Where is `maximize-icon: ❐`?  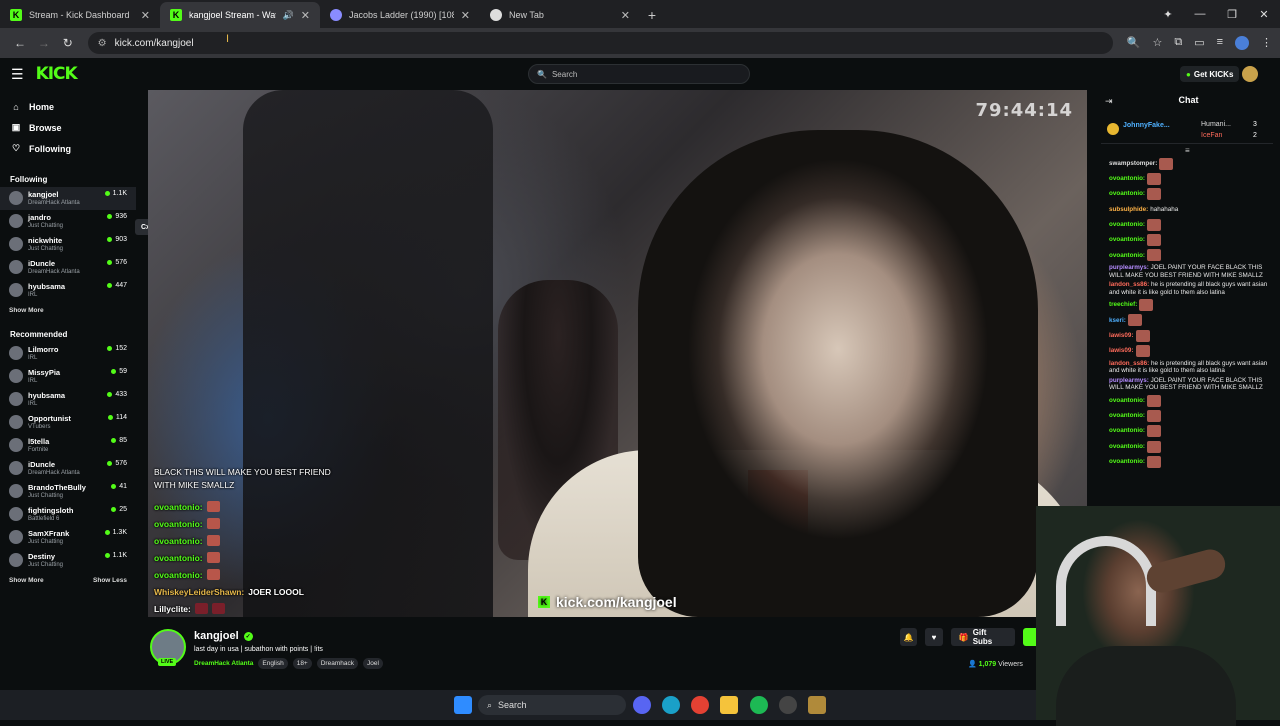
maximize-icon: ❐ is located at coordinates (1232, 14).